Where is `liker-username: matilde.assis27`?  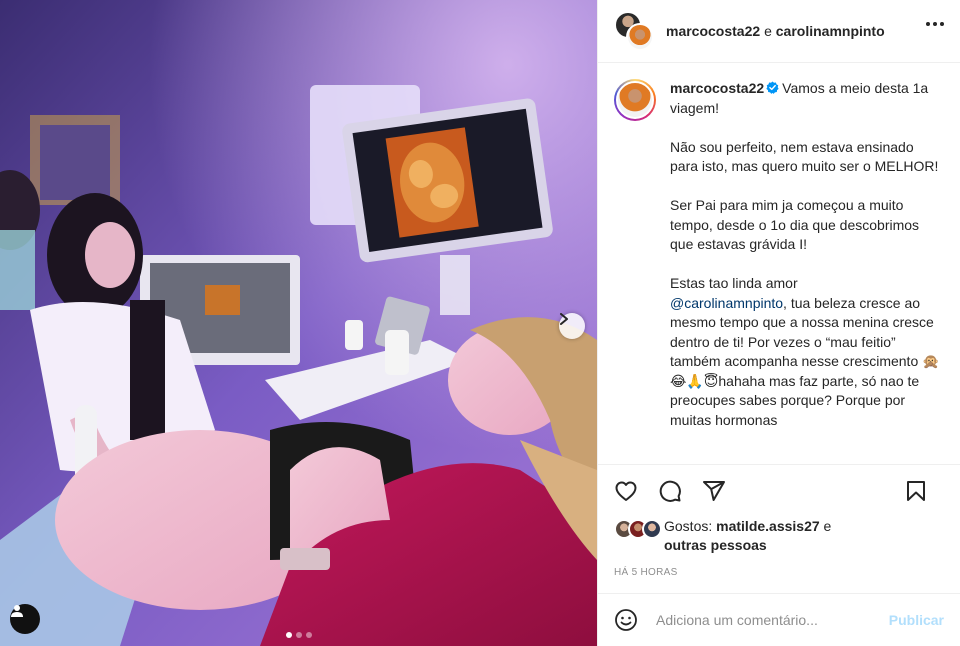 liker-username: matilde.assis27 is located at coordinates (768, 526).